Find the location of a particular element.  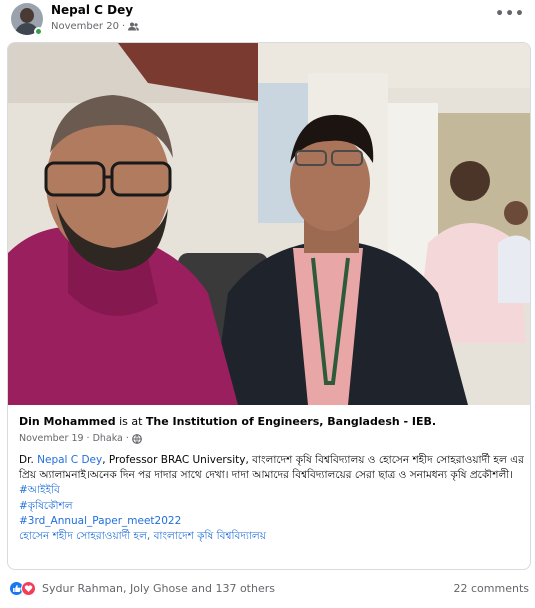

more-options-icon: ••• is located at coordinates (510, 14).